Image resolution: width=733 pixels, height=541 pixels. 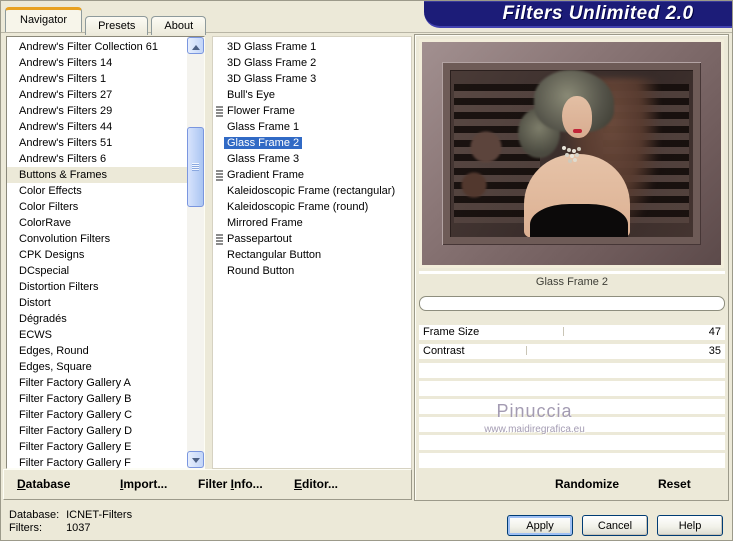 What do you see at coordinates (572, 281) in the screenshot?
I see `preview-caption-row: Glass Frame 2` at bounding box center [572, 281].